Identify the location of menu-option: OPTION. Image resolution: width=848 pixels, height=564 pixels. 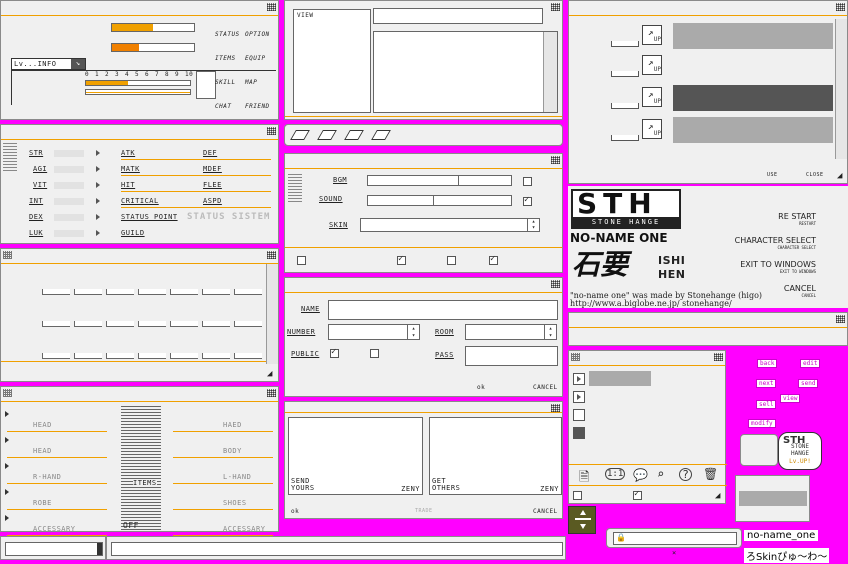
(257, 34).